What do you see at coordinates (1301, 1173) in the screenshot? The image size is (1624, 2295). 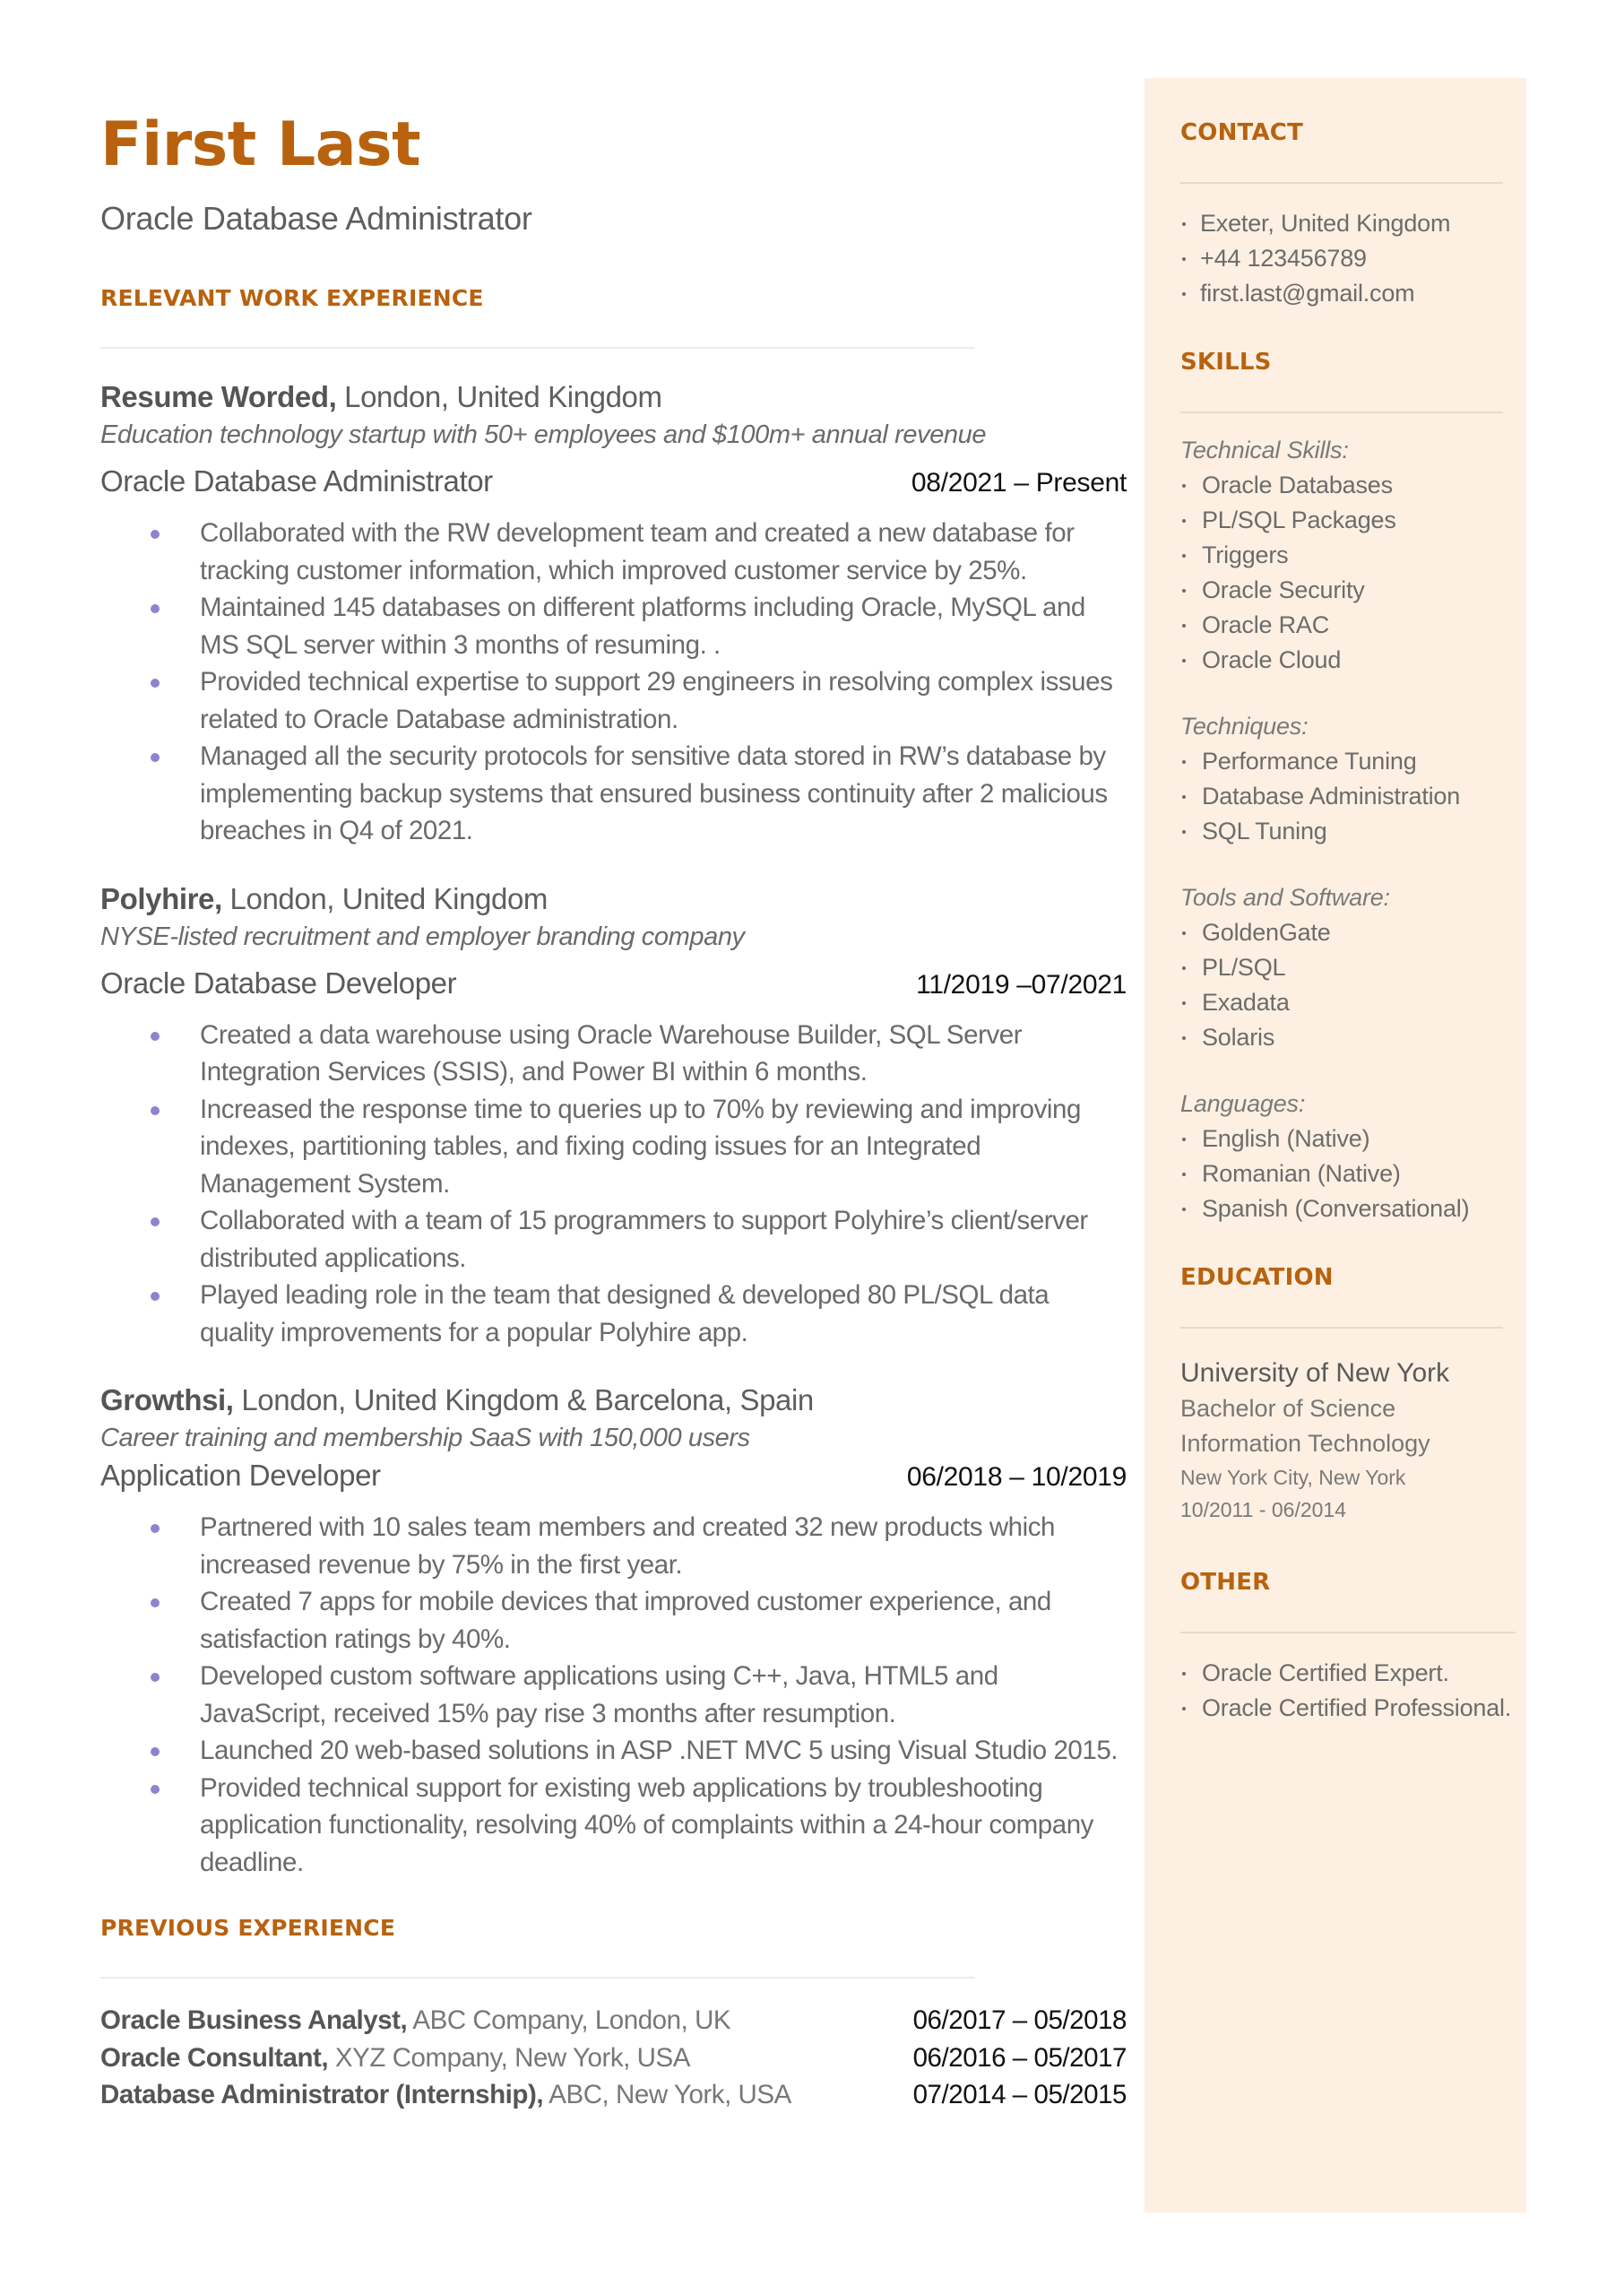 I see `skill-item-text: Romanian (Native)` at bounding box center [1301, 1173].